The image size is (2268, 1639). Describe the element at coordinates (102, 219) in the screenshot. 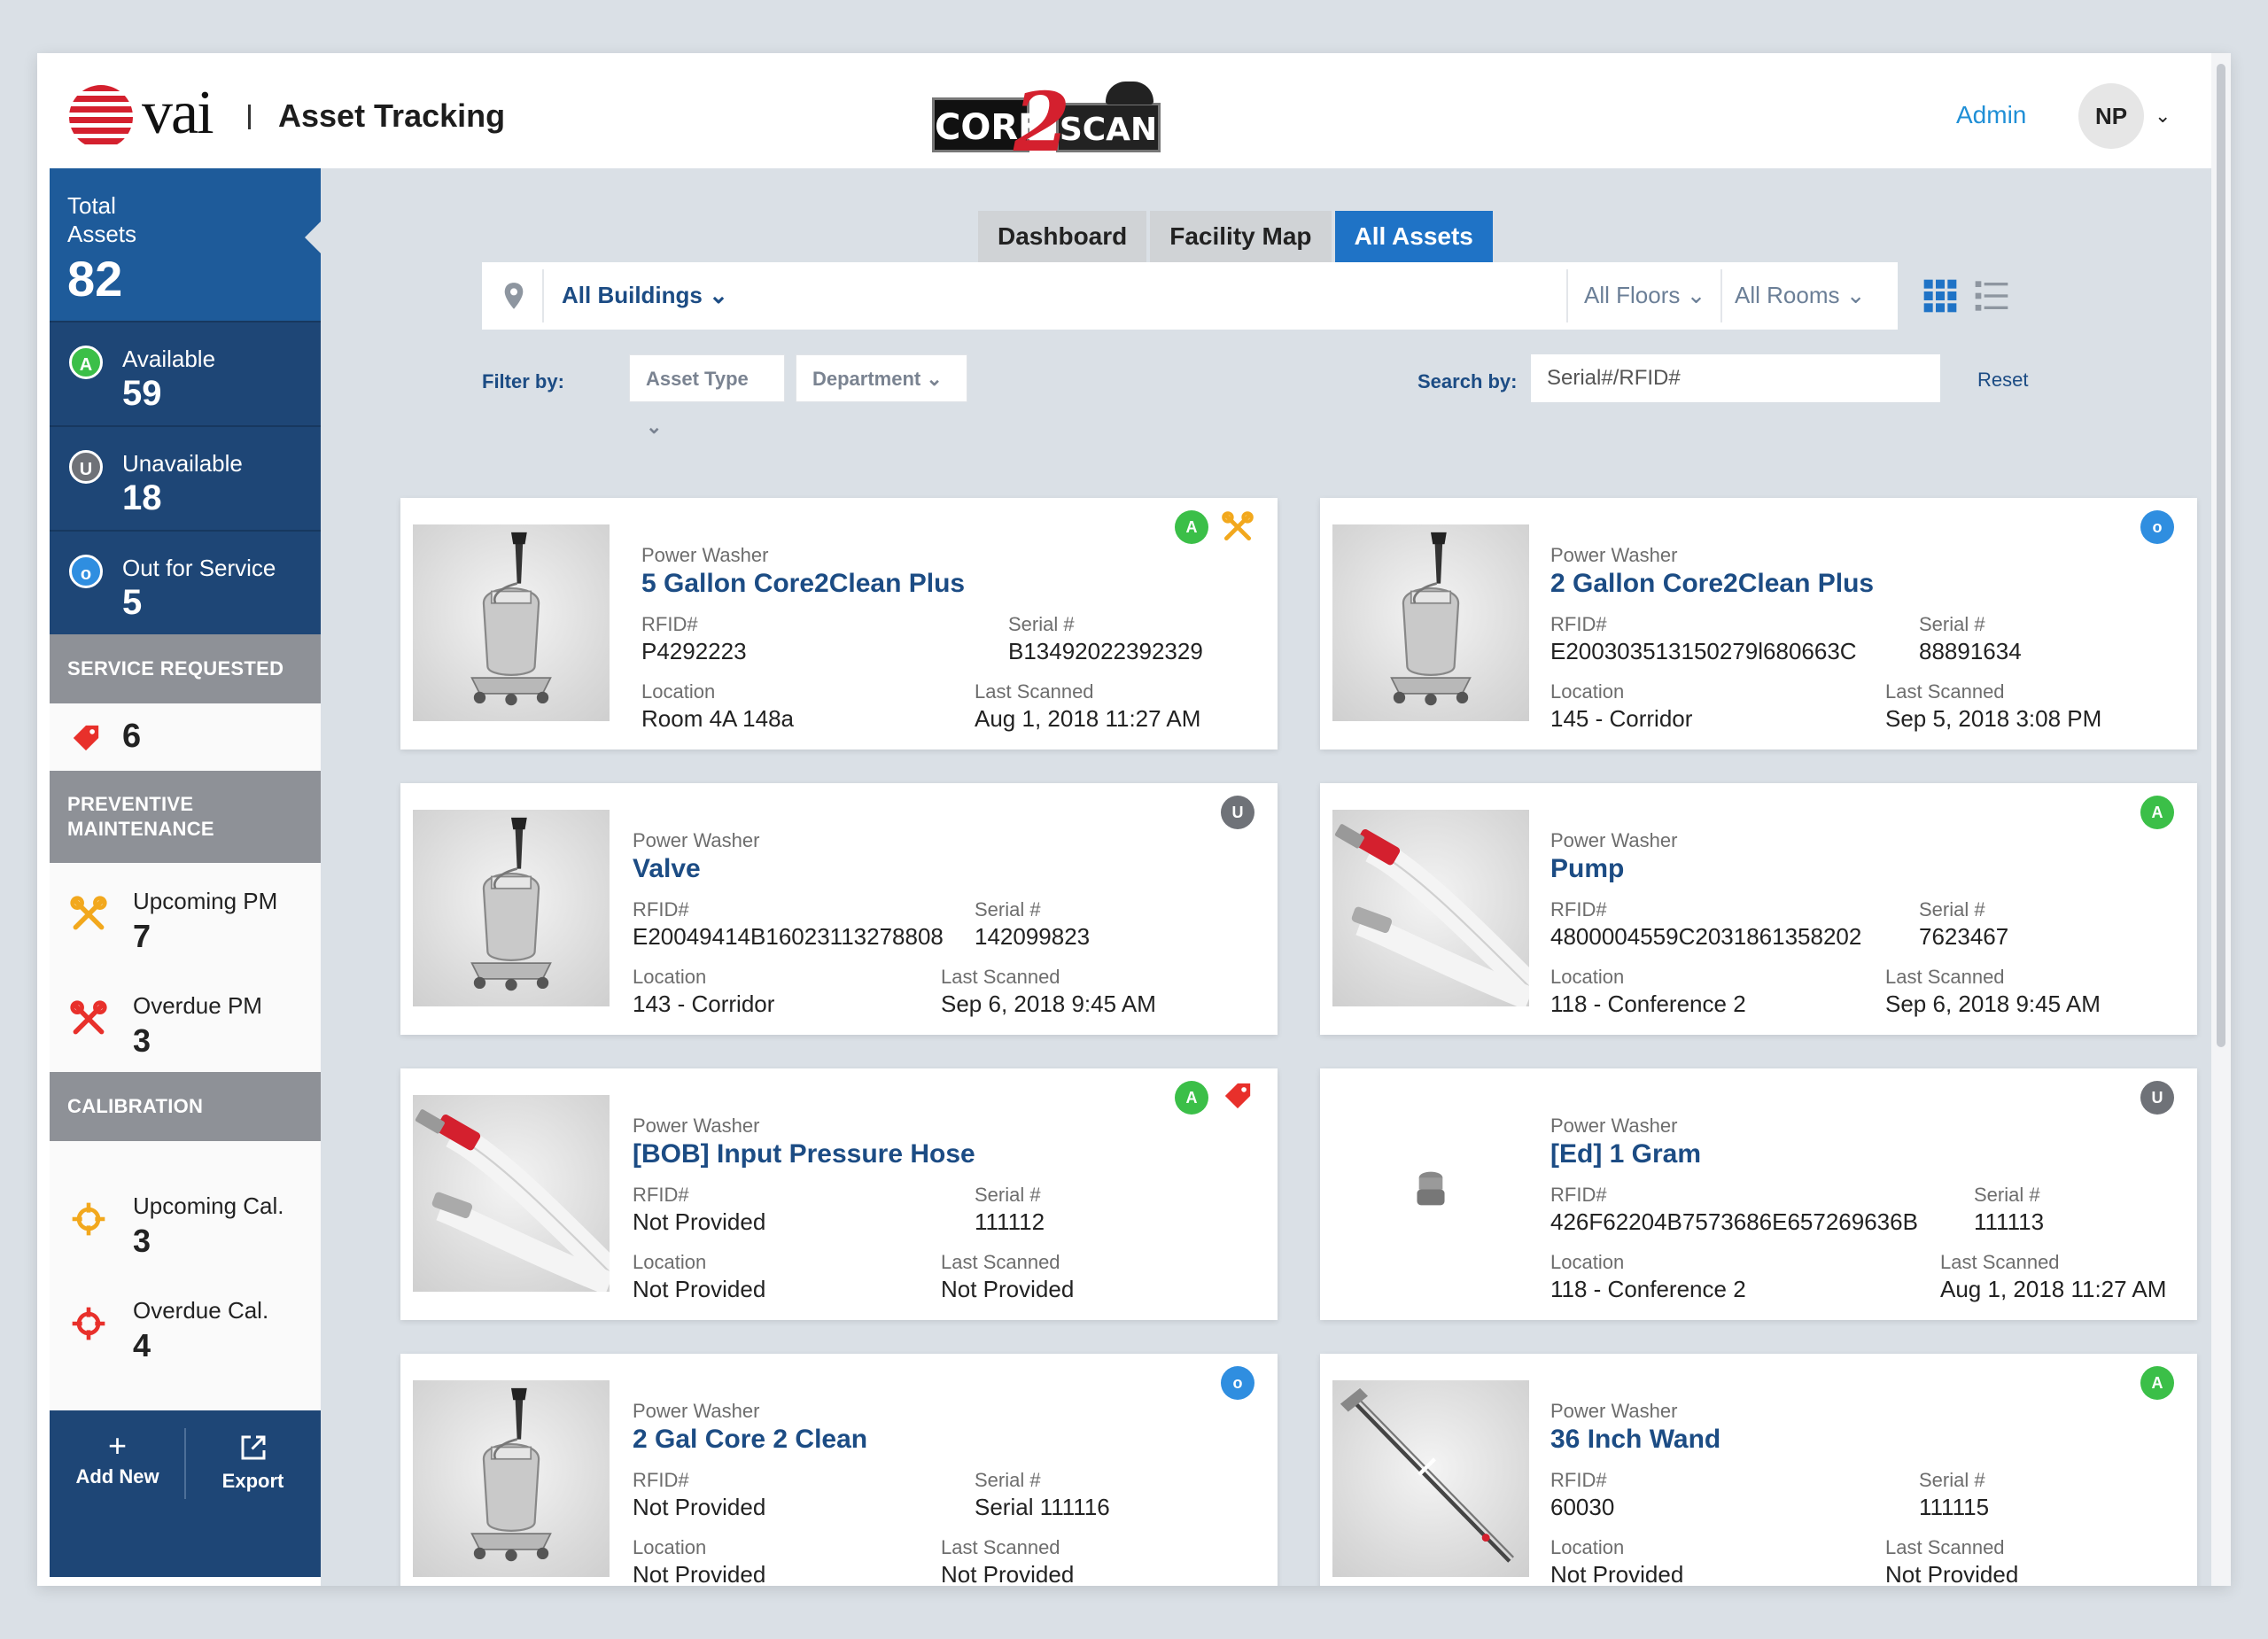

I see `total-assets-label: Total Assets` at that location.